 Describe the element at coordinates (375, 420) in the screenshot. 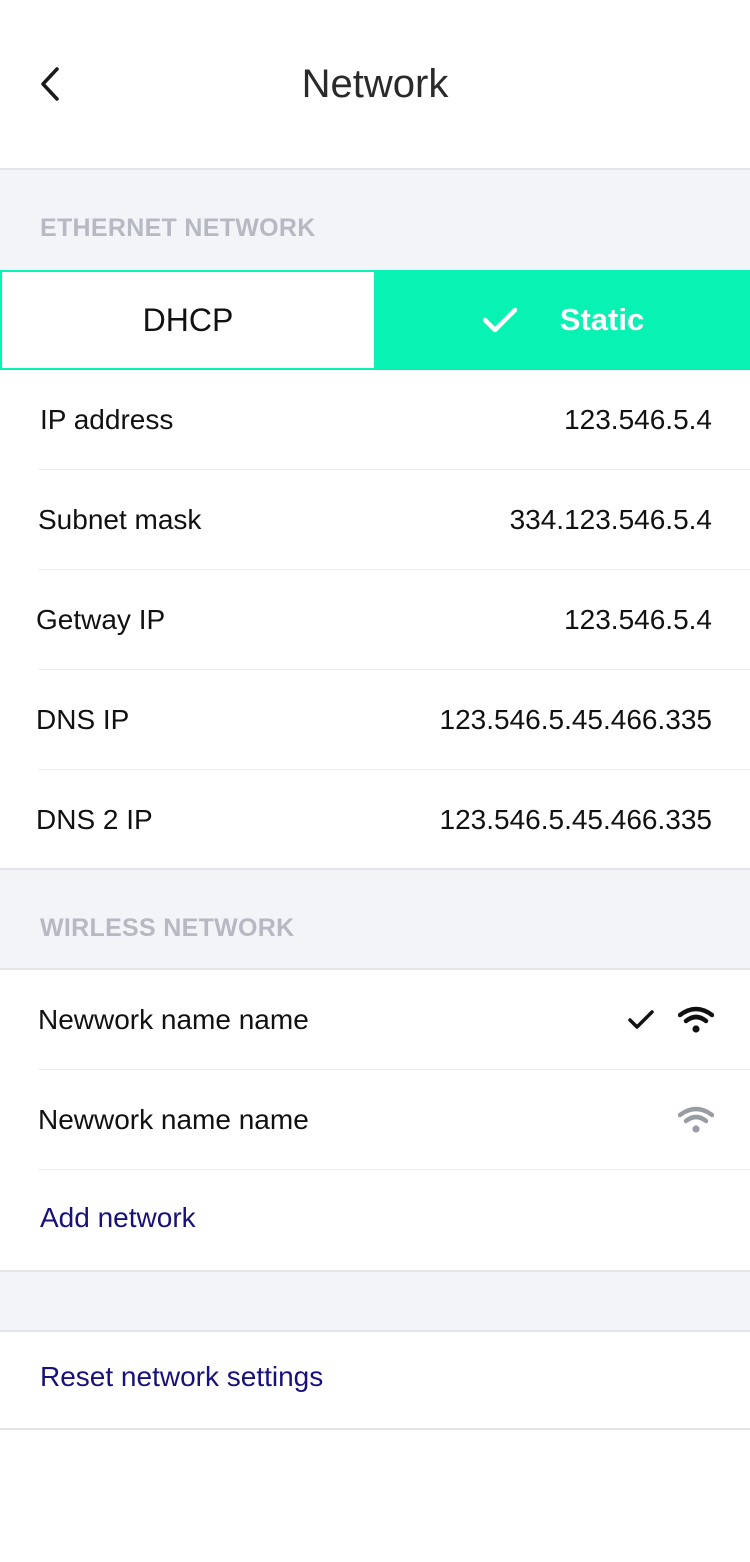

I see `ip-address-row: IP address 123.546.5.4` at that location.